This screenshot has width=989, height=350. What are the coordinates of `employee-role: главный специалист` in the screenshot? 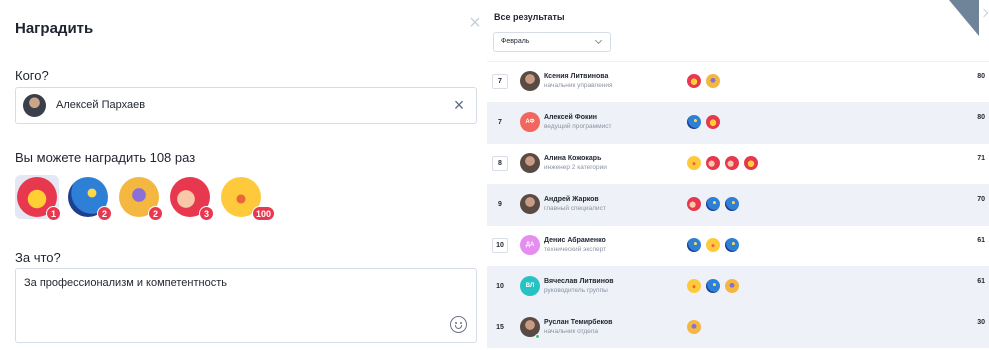 It's located at (575, 208).